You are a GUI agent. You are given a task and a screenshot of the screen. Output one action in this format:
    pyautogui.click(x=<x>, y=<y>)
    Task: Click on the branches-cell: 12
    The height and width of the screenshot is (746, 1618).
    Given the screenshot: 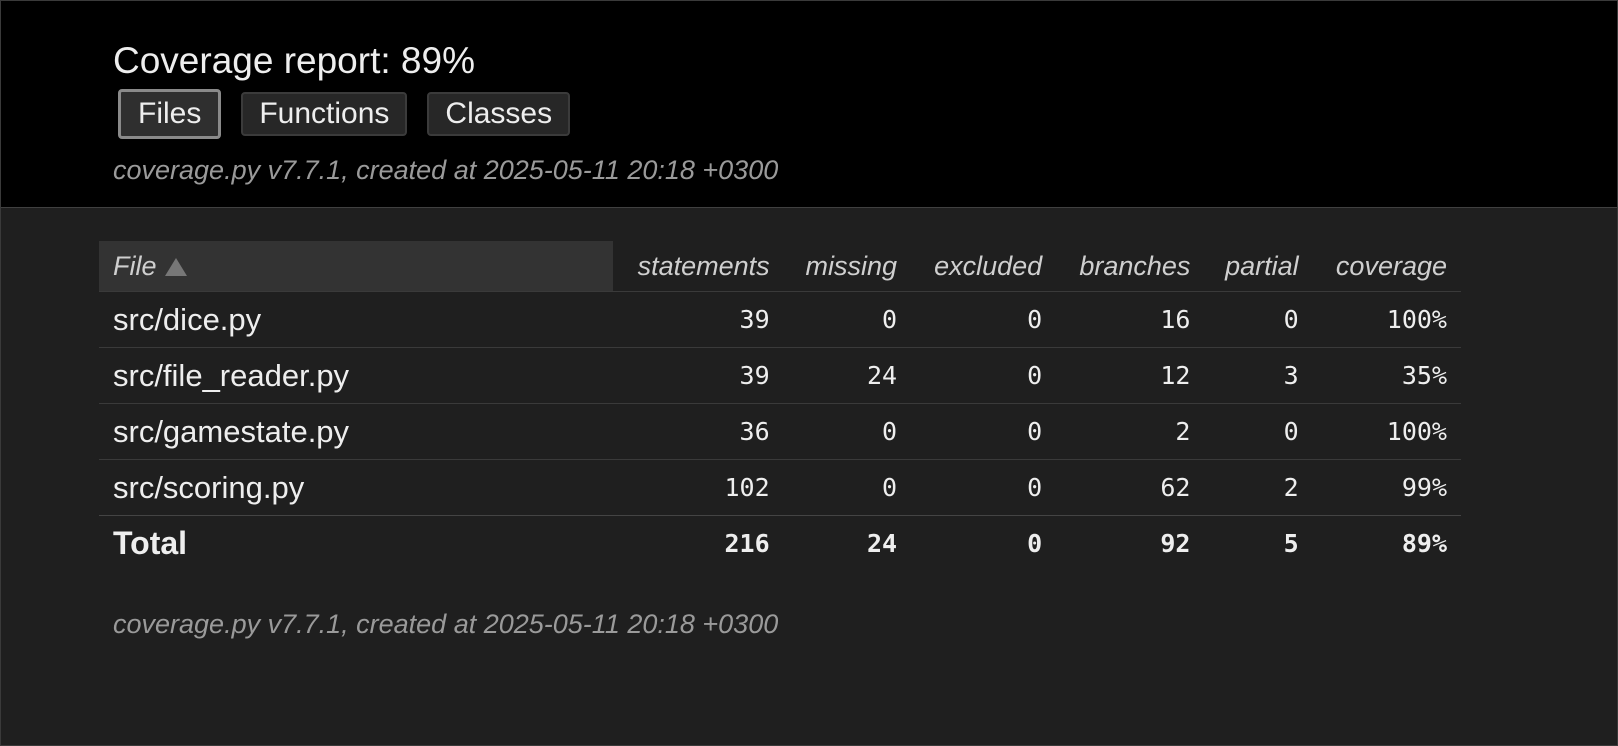 What is the action you would take?
    pyautogui.click(x=1130, y=375)
    